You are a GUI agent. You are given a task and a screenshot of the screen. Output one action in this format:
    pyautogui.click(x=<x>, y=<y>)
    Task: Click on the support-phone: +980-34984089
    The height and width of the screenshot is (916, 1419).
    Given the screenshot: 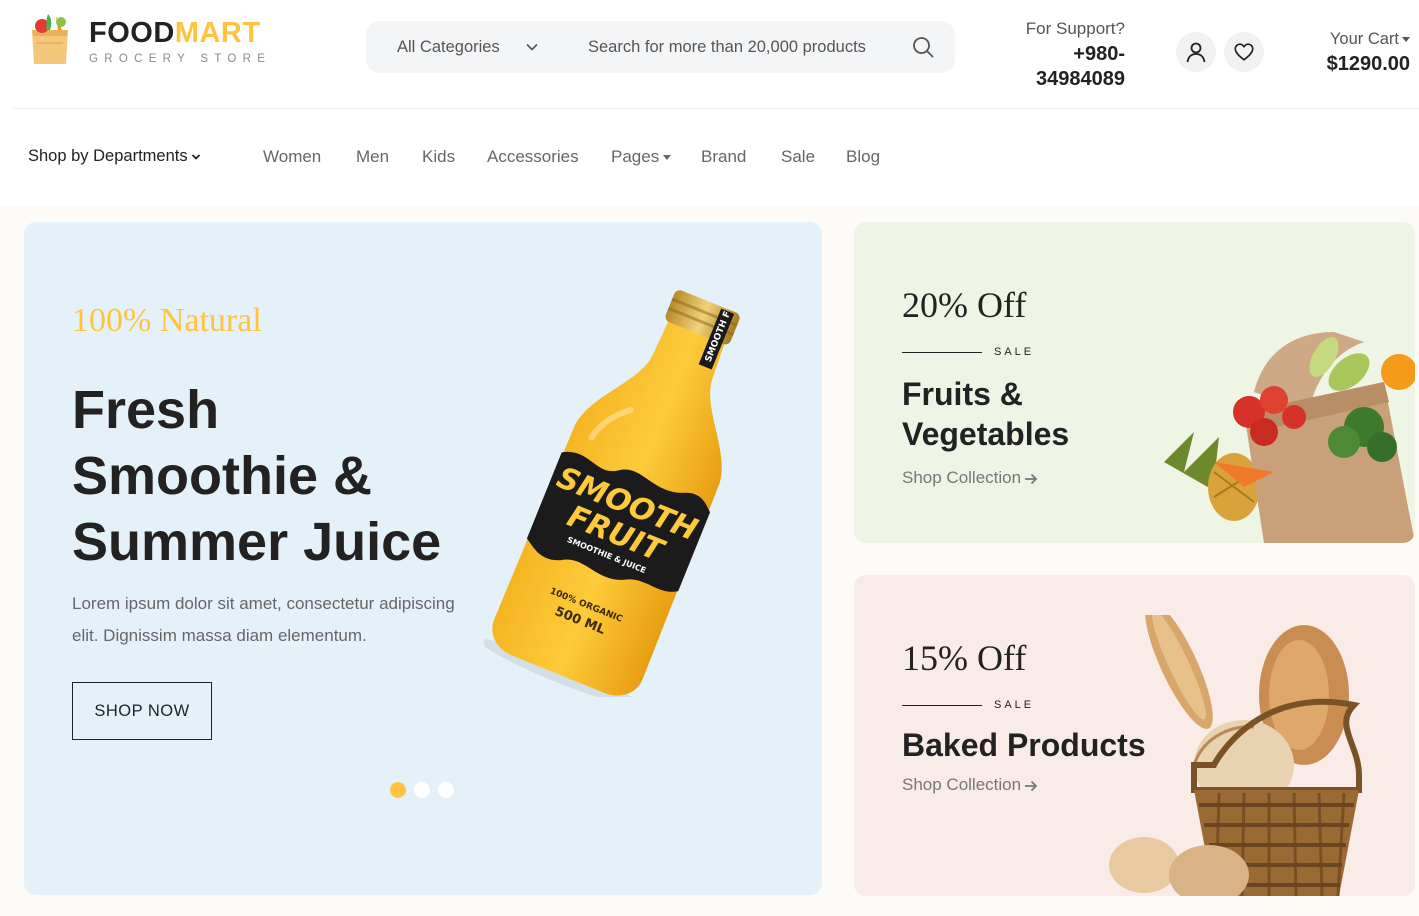 What is the action you would take?
    pyautogui.click(x=1062, y=67)
    